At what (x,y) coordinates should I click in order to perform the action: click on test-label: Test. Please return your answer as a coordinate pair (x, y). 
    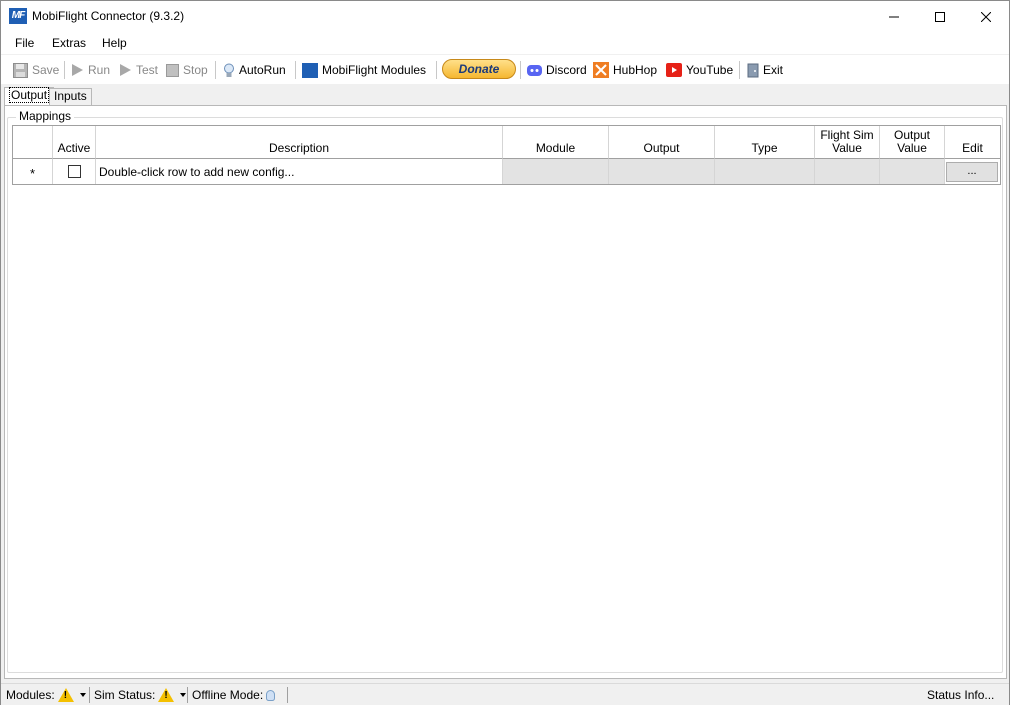
    Looking at the image, I should click on (147, 70).